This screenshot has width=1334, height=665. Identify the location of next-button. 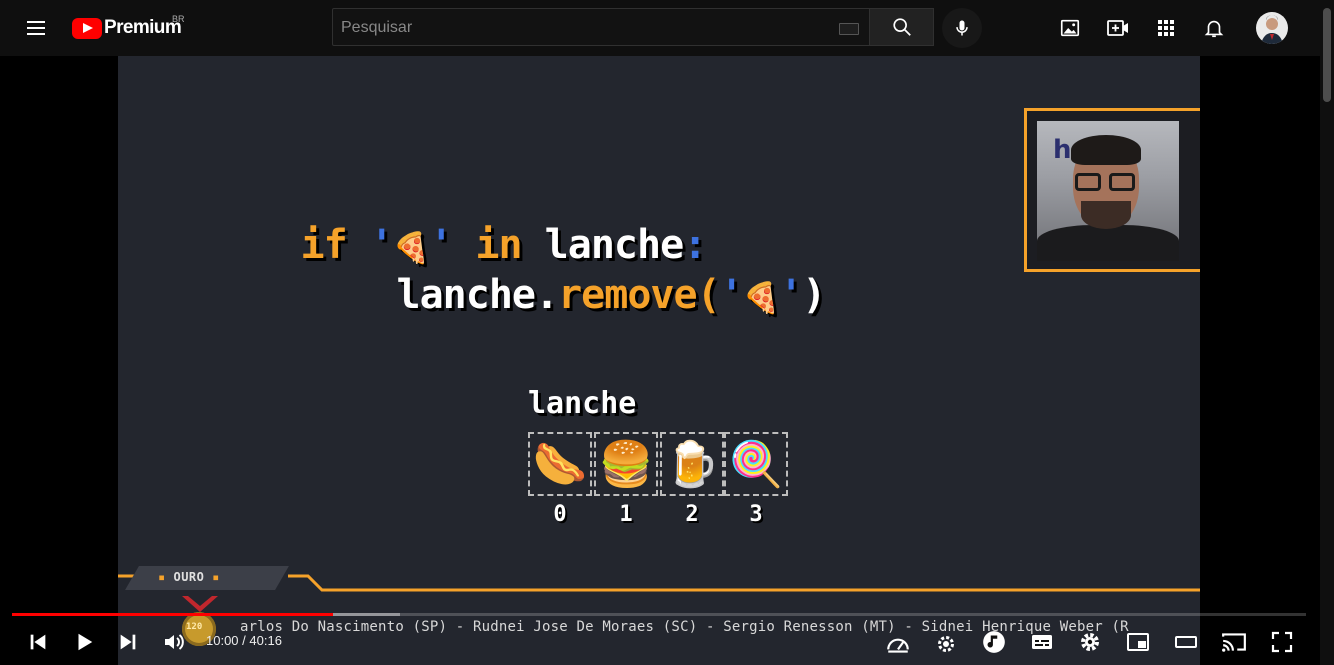
(128, 642).